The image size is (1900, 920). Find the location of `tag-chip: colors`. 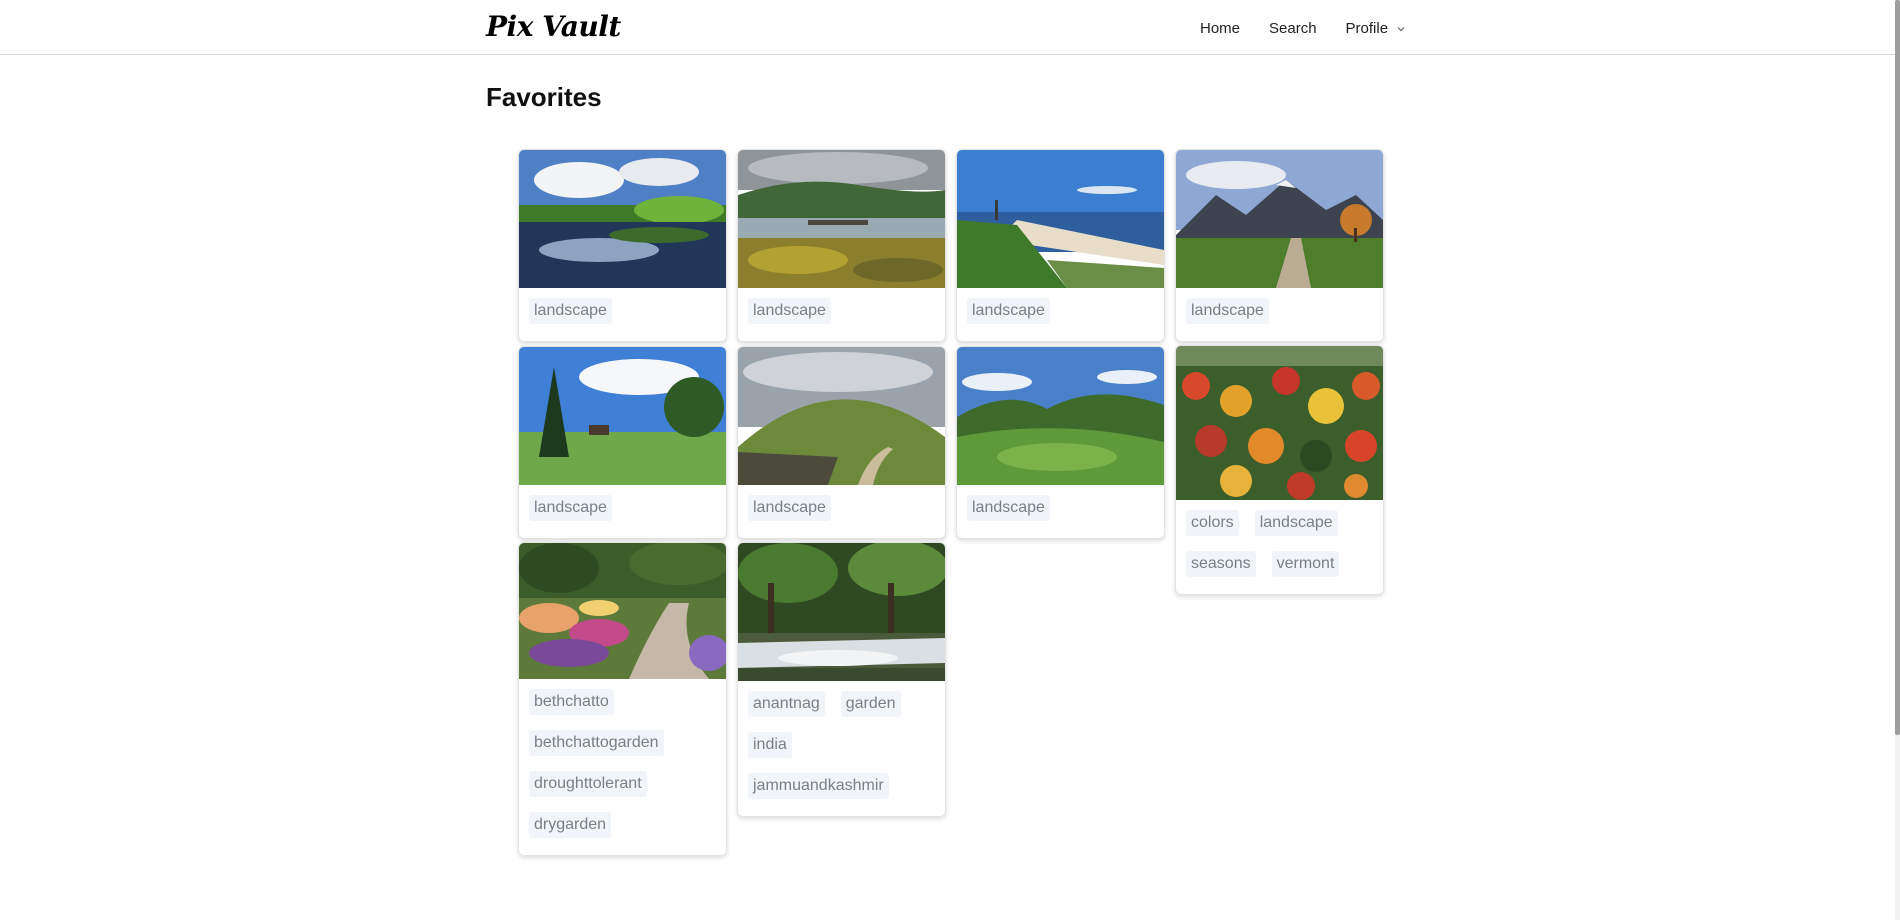

tag-chip: colors is located at coordinates (1212, 523).